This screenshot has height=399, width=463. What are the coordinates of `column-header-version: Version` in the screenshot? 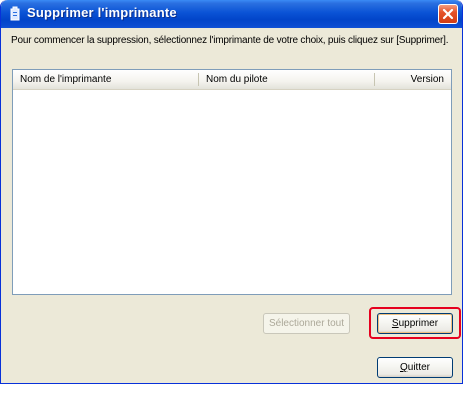 It's located at (413, 79).